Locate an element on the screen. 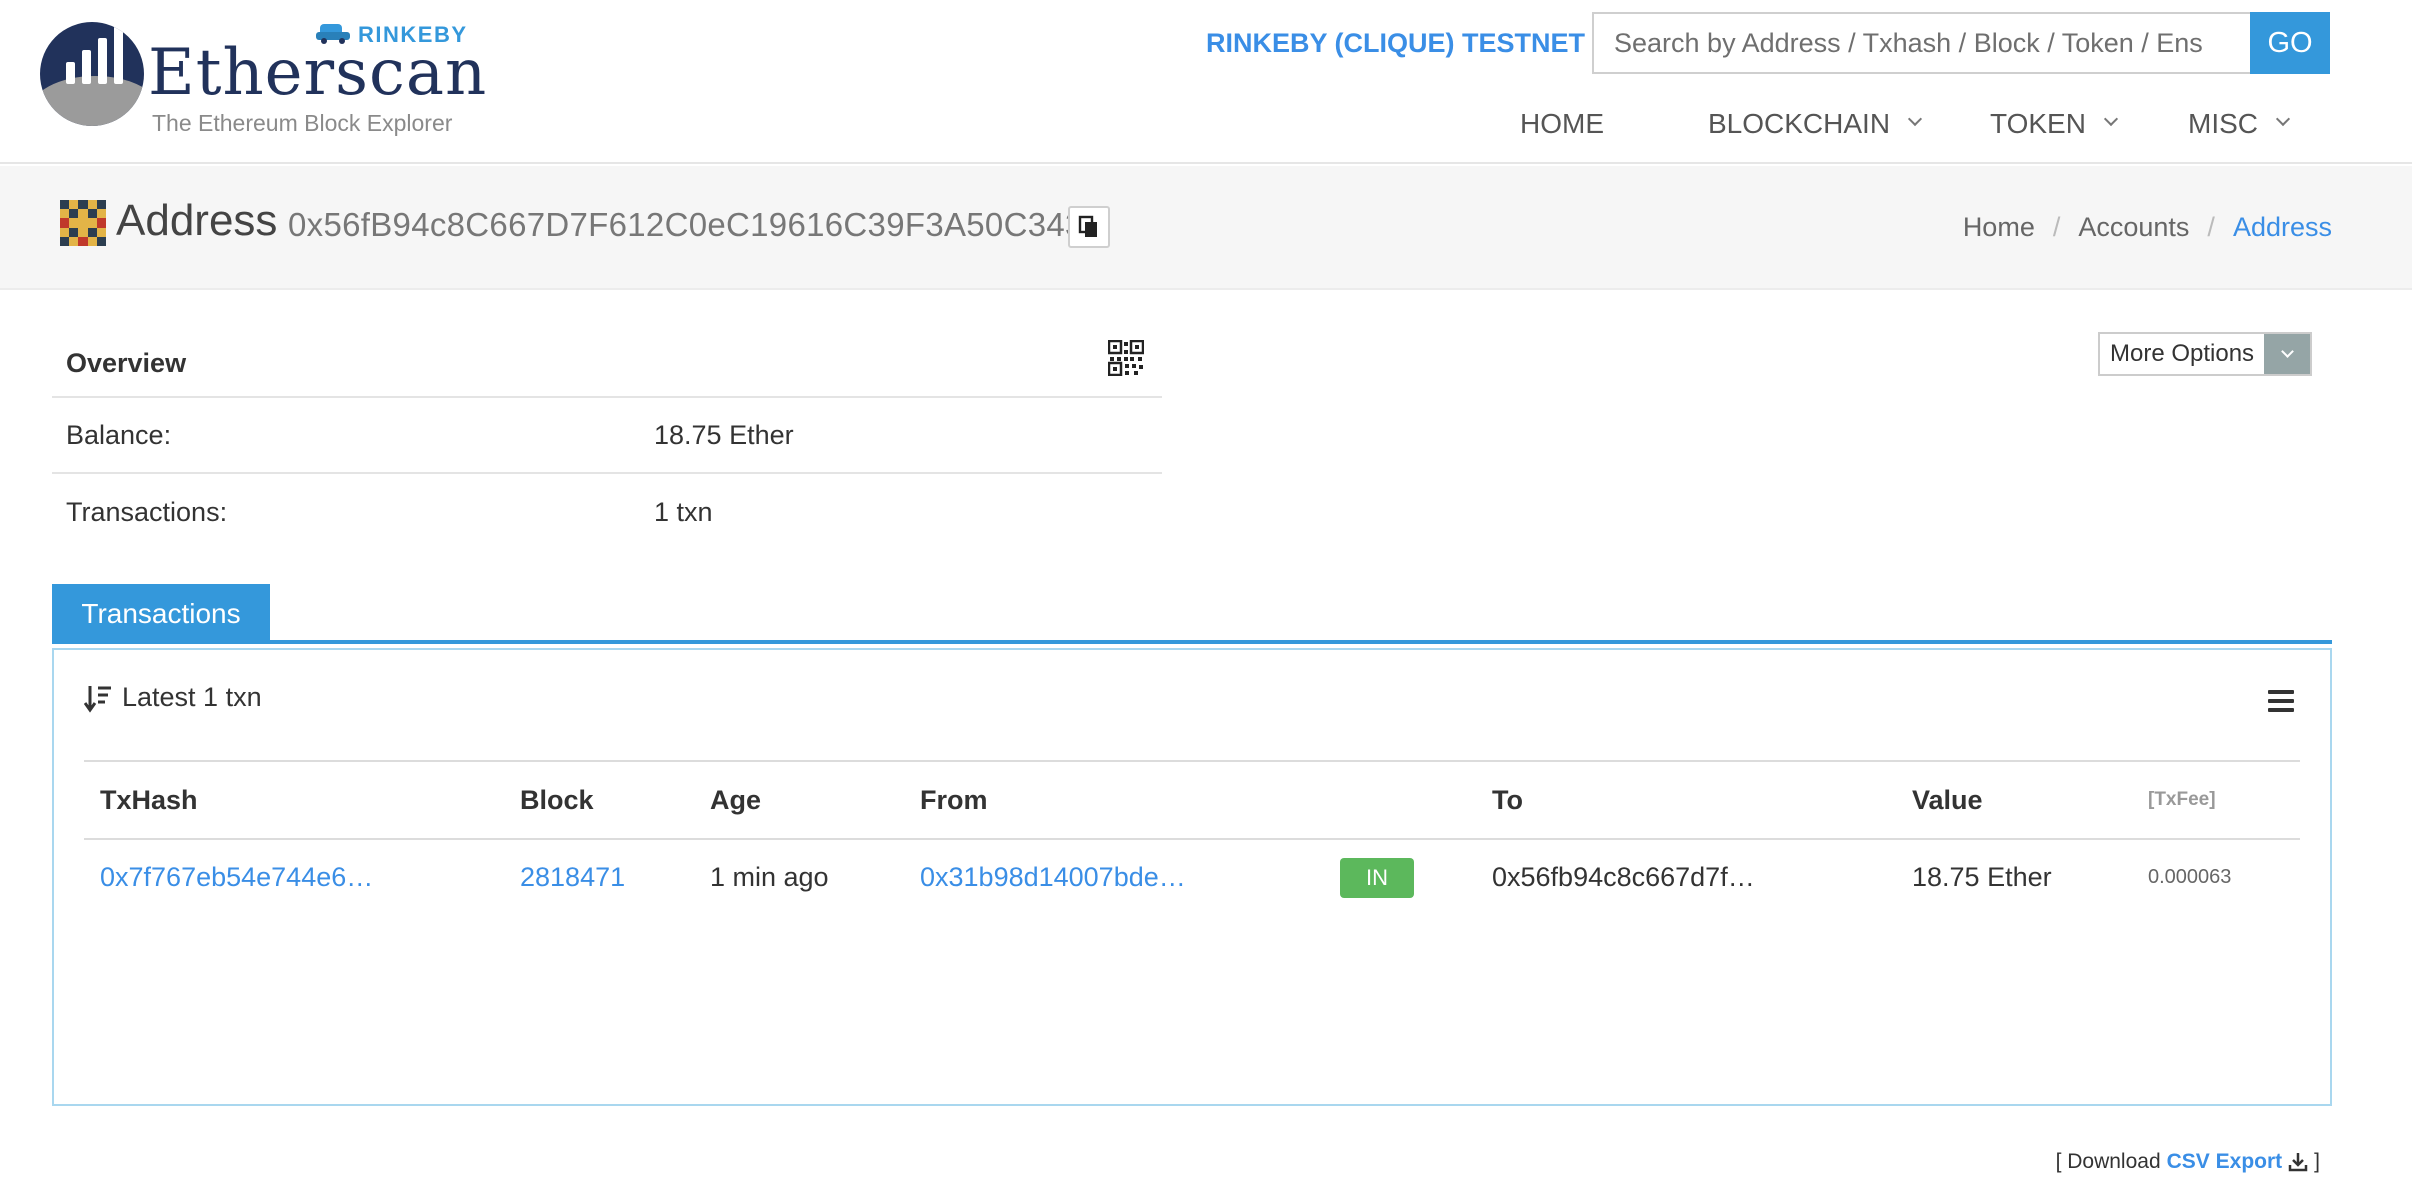  nav-token: TOKEN is located at coordinates (2054, 124).